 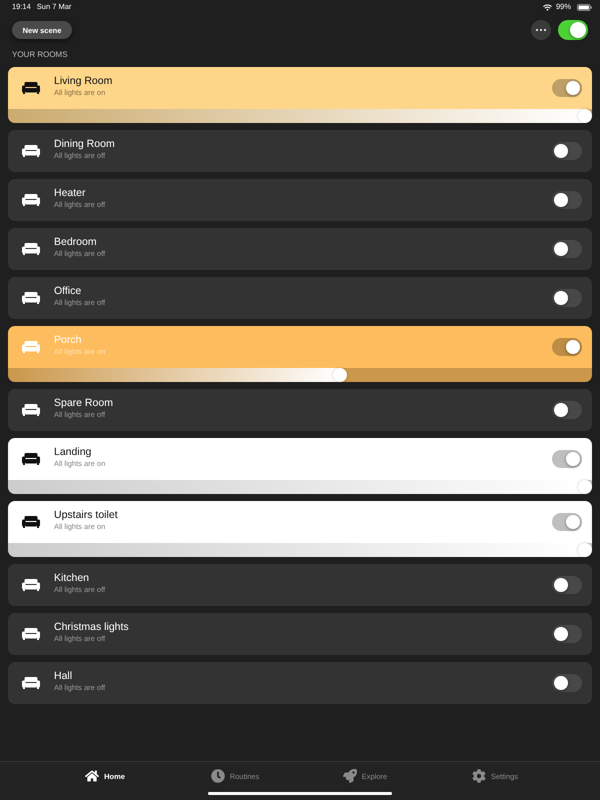 I want to click on more-button, so click(x=541, y=30).